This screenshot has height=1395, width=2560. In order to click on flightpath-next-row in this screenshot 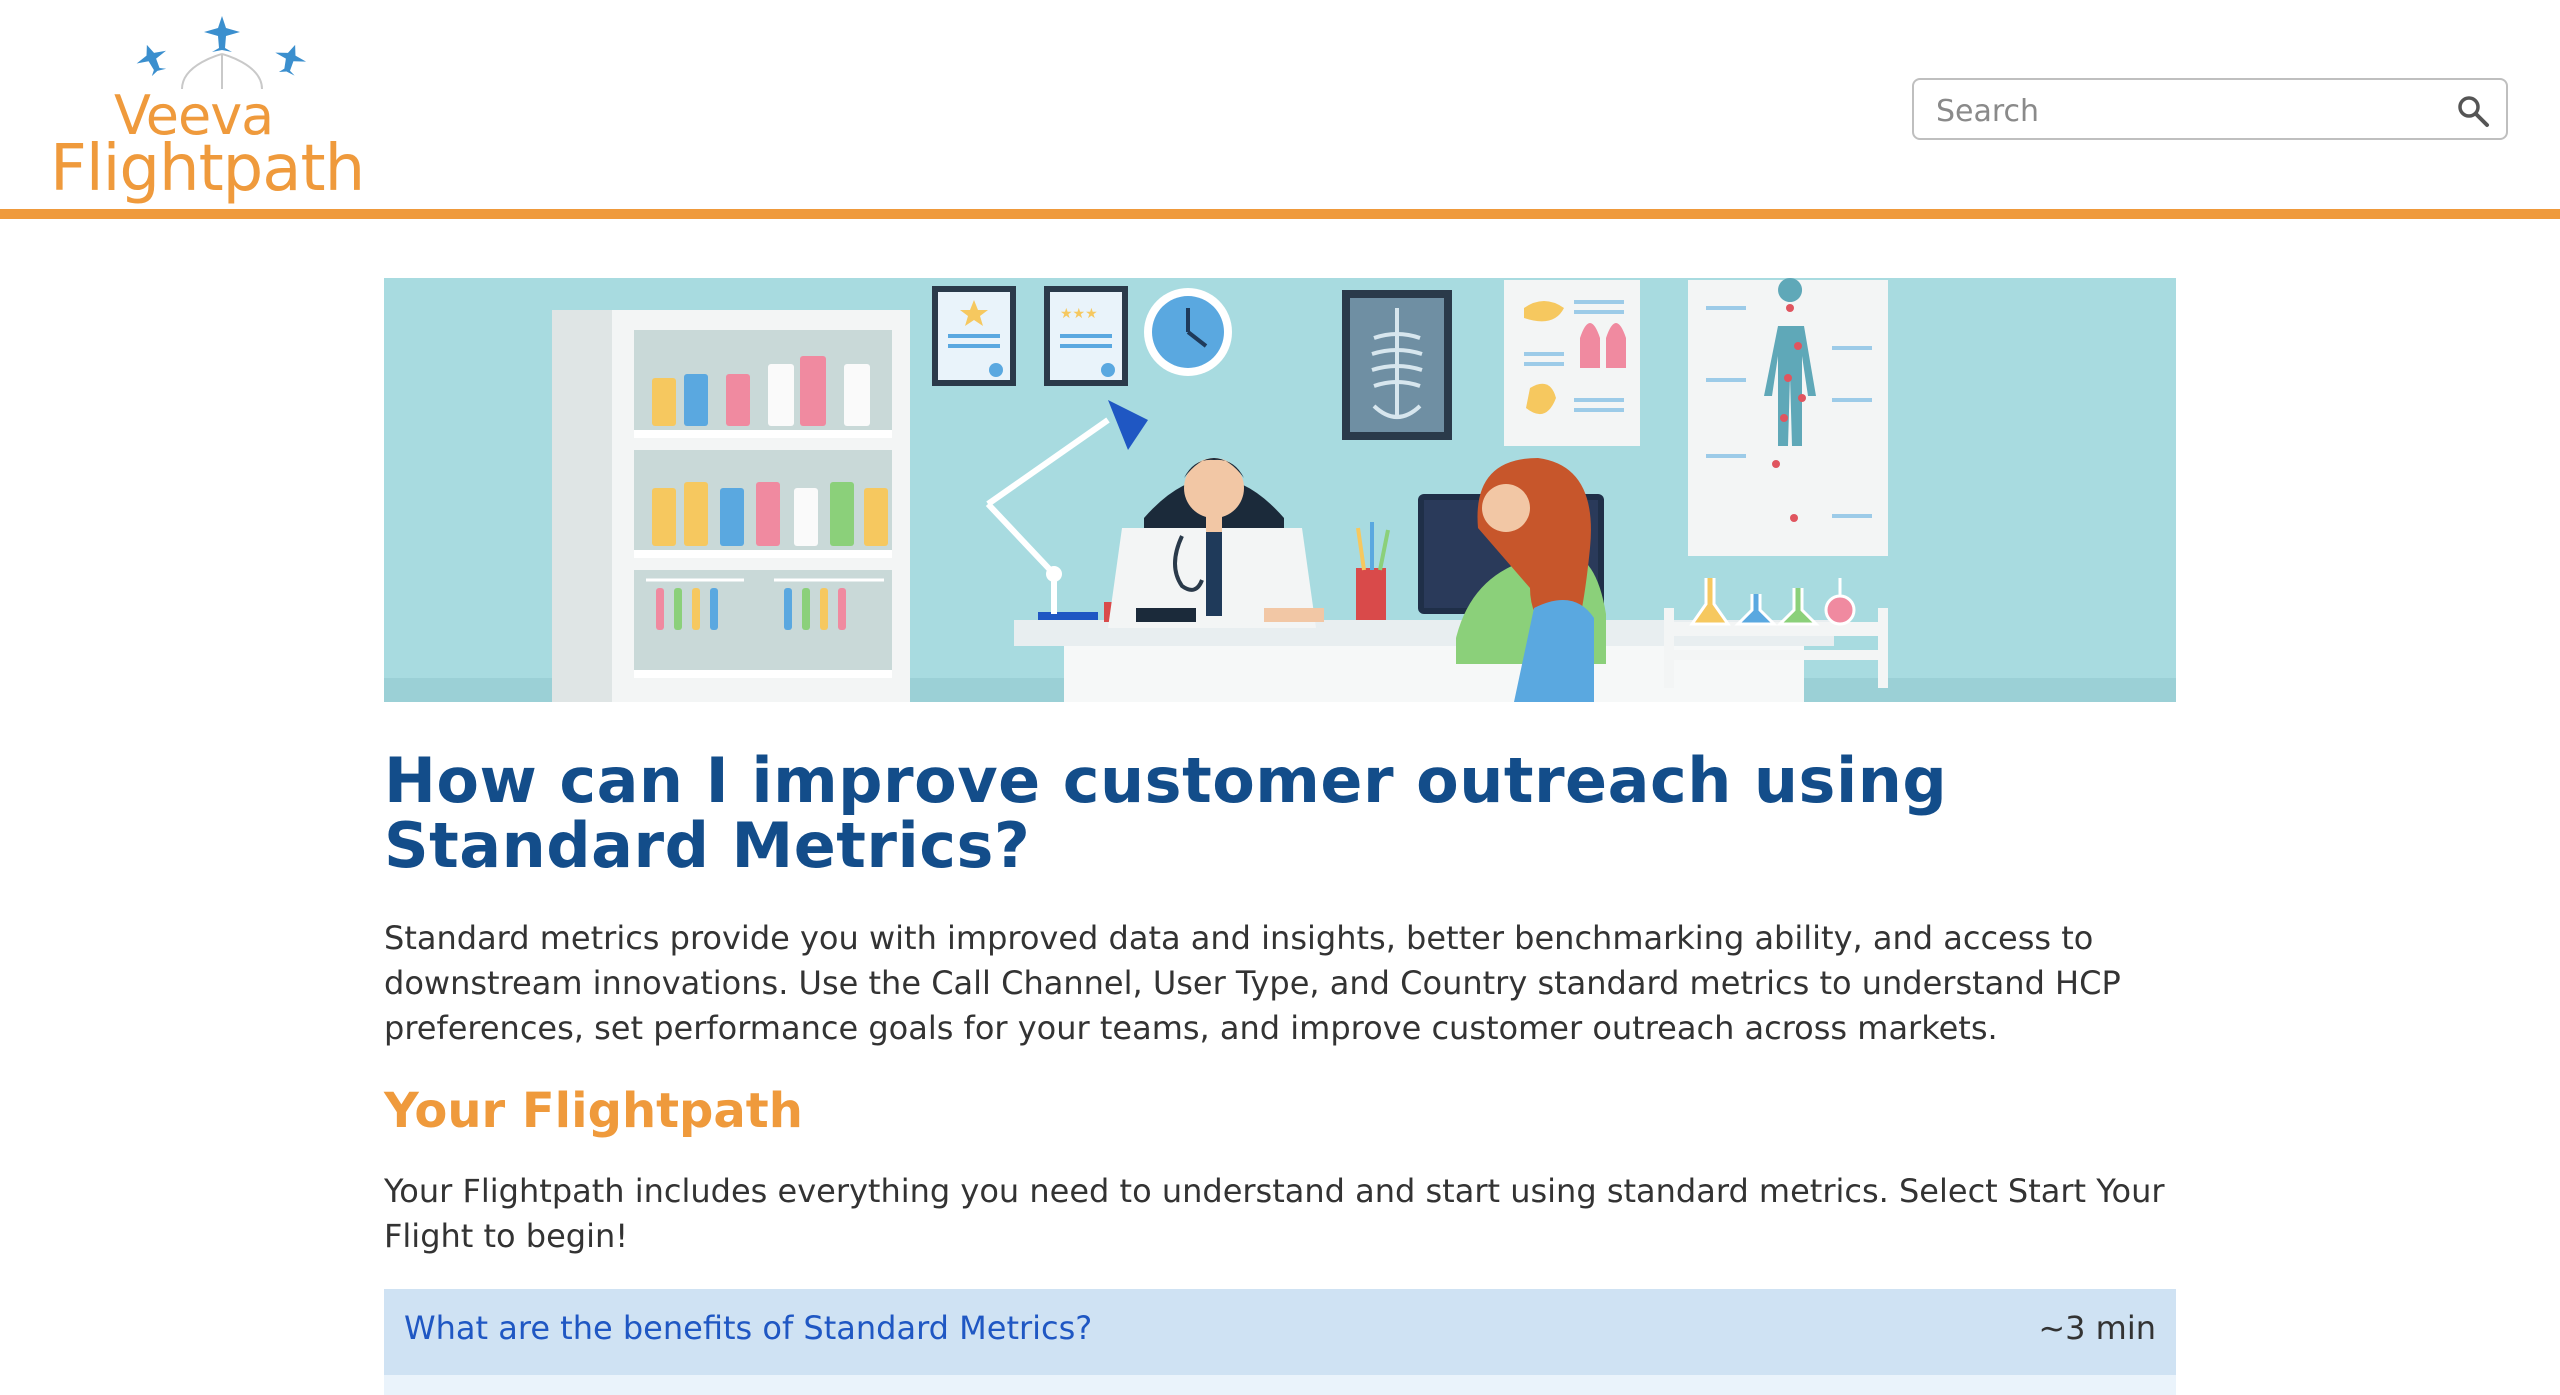, I will do `click(1280, 1385)`.